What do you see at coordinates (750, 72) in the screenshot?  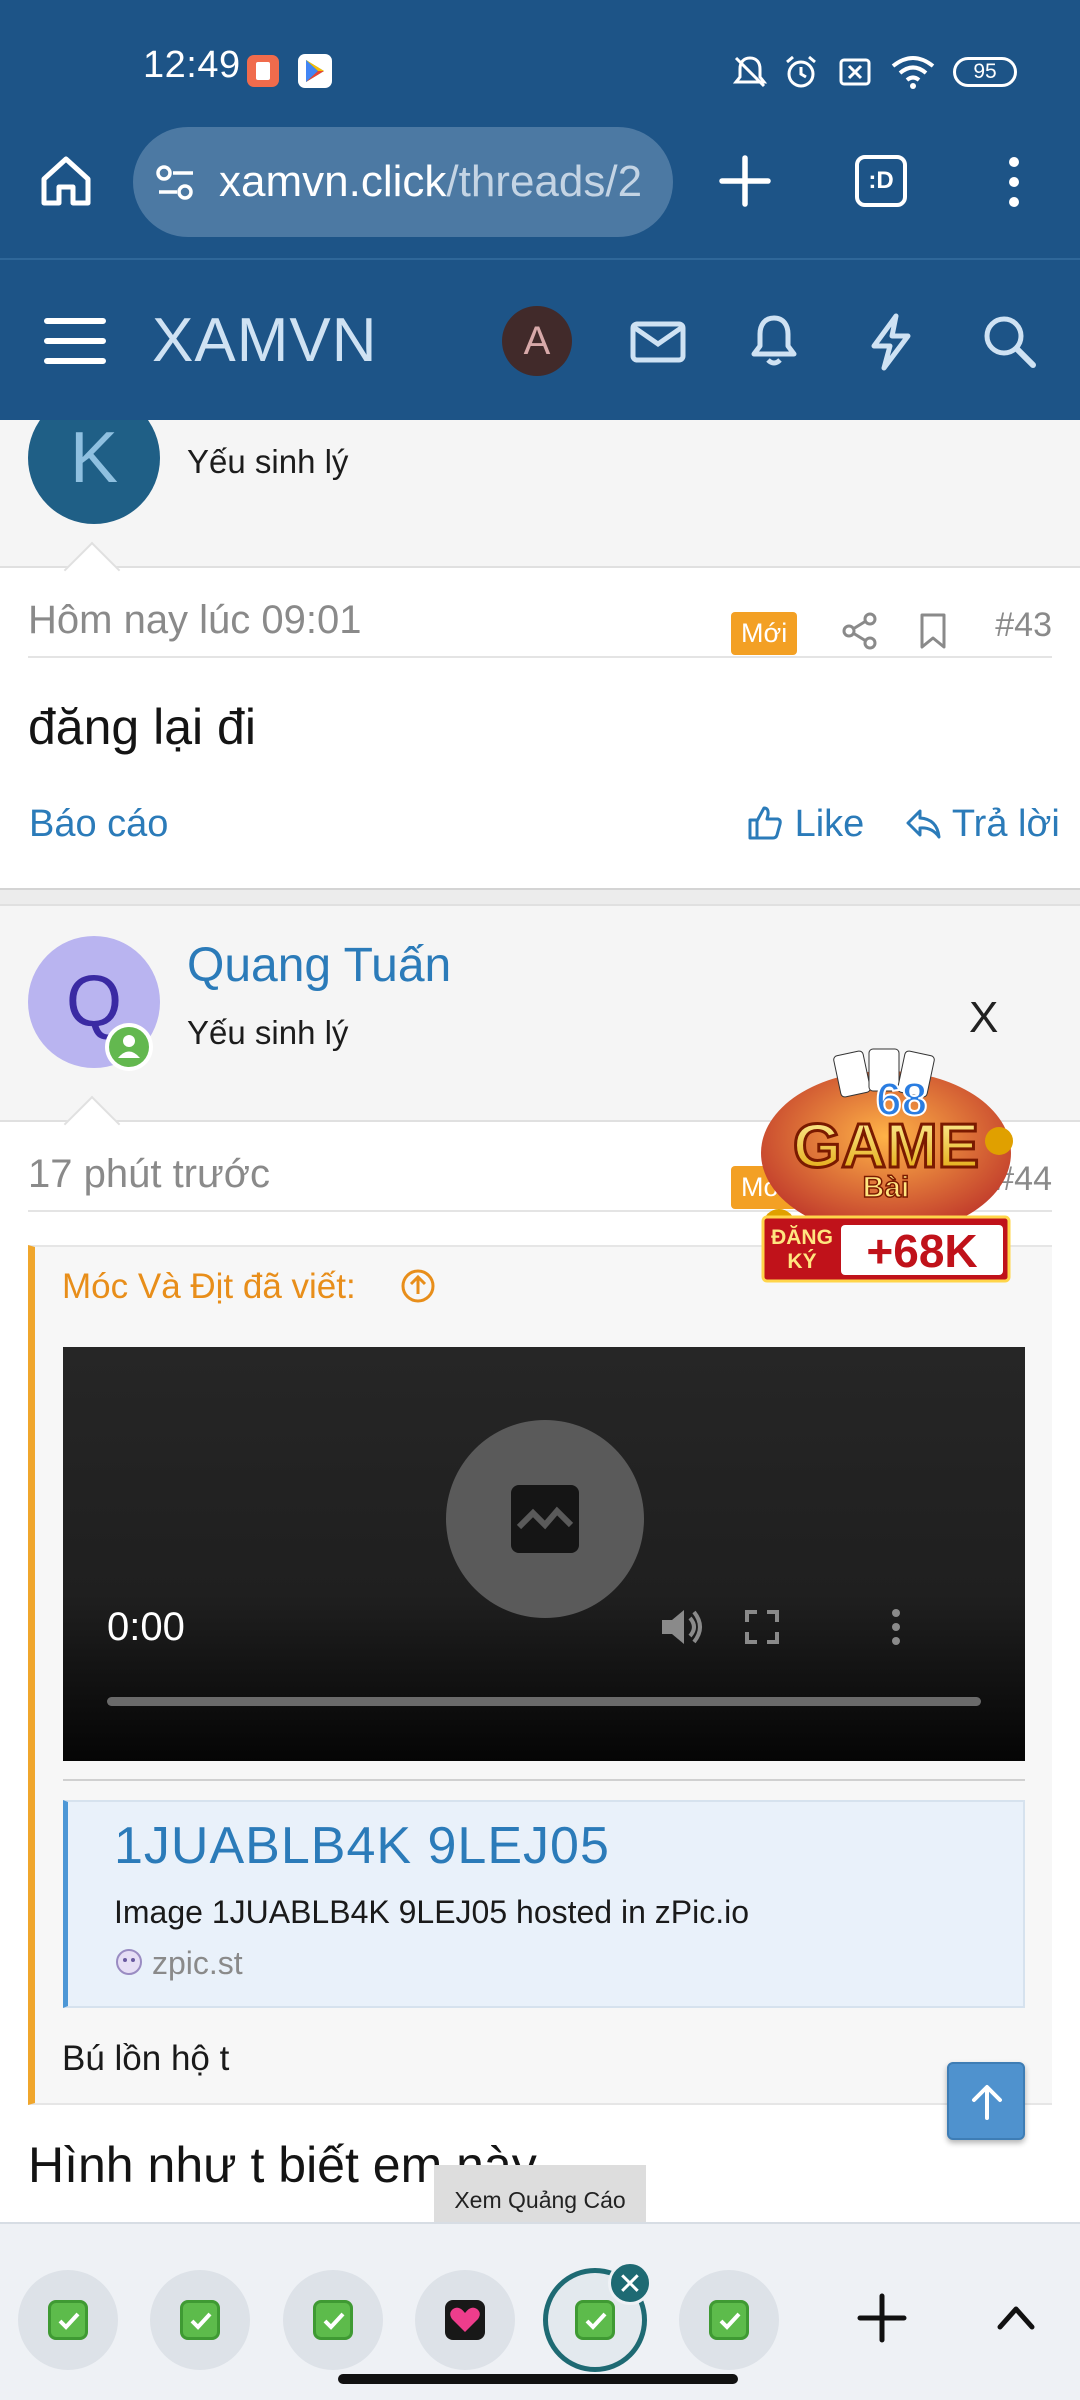 I see `mute-icon` at bounding box center [750, 72].